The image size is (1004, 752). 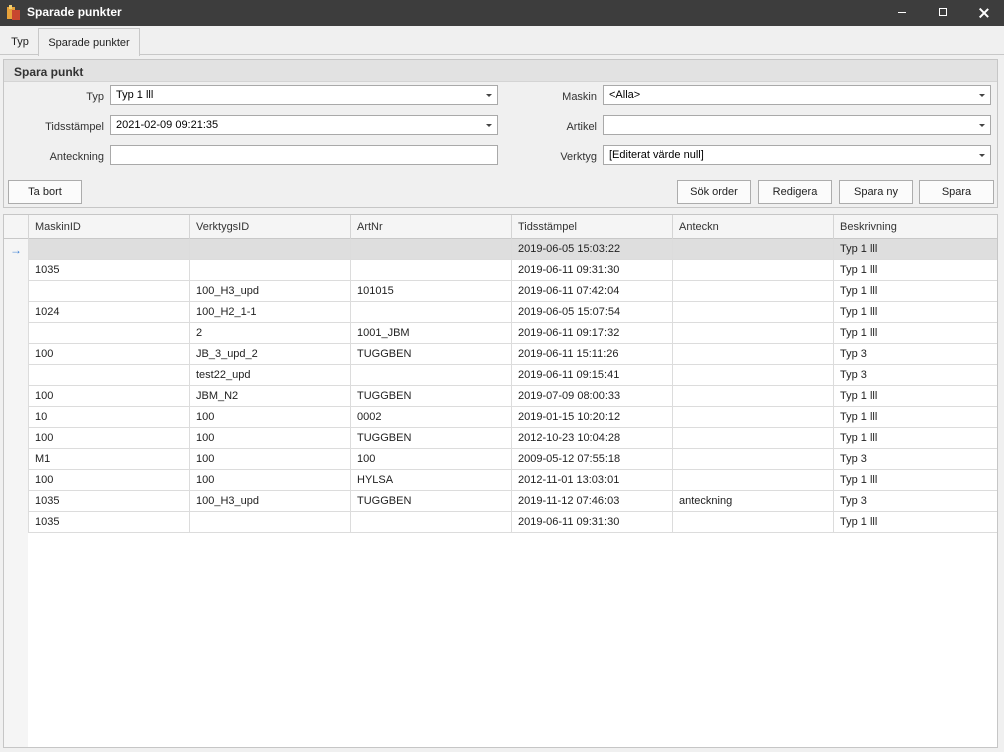 I want to click on spara-button: Spara, so click(x=956, y=192).